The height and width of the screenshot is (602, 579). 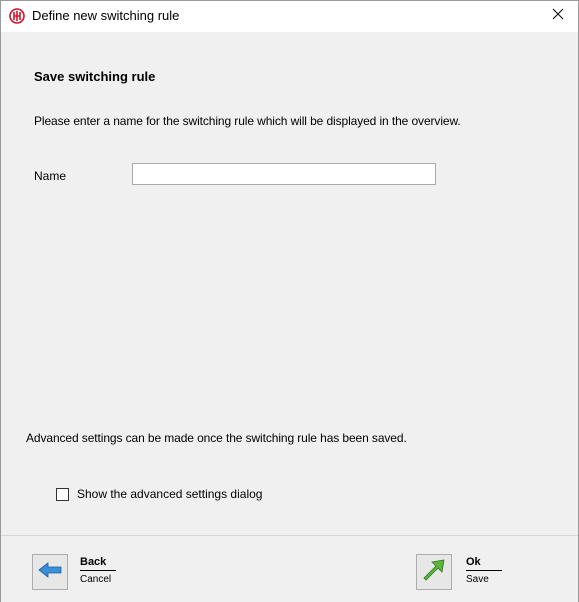 What do you see at coordinates (169, 494) in the screenshot?
I see `advanced-settings-checkbox-label: Show the advanced settings dialog` at bounding box center [169, 494].